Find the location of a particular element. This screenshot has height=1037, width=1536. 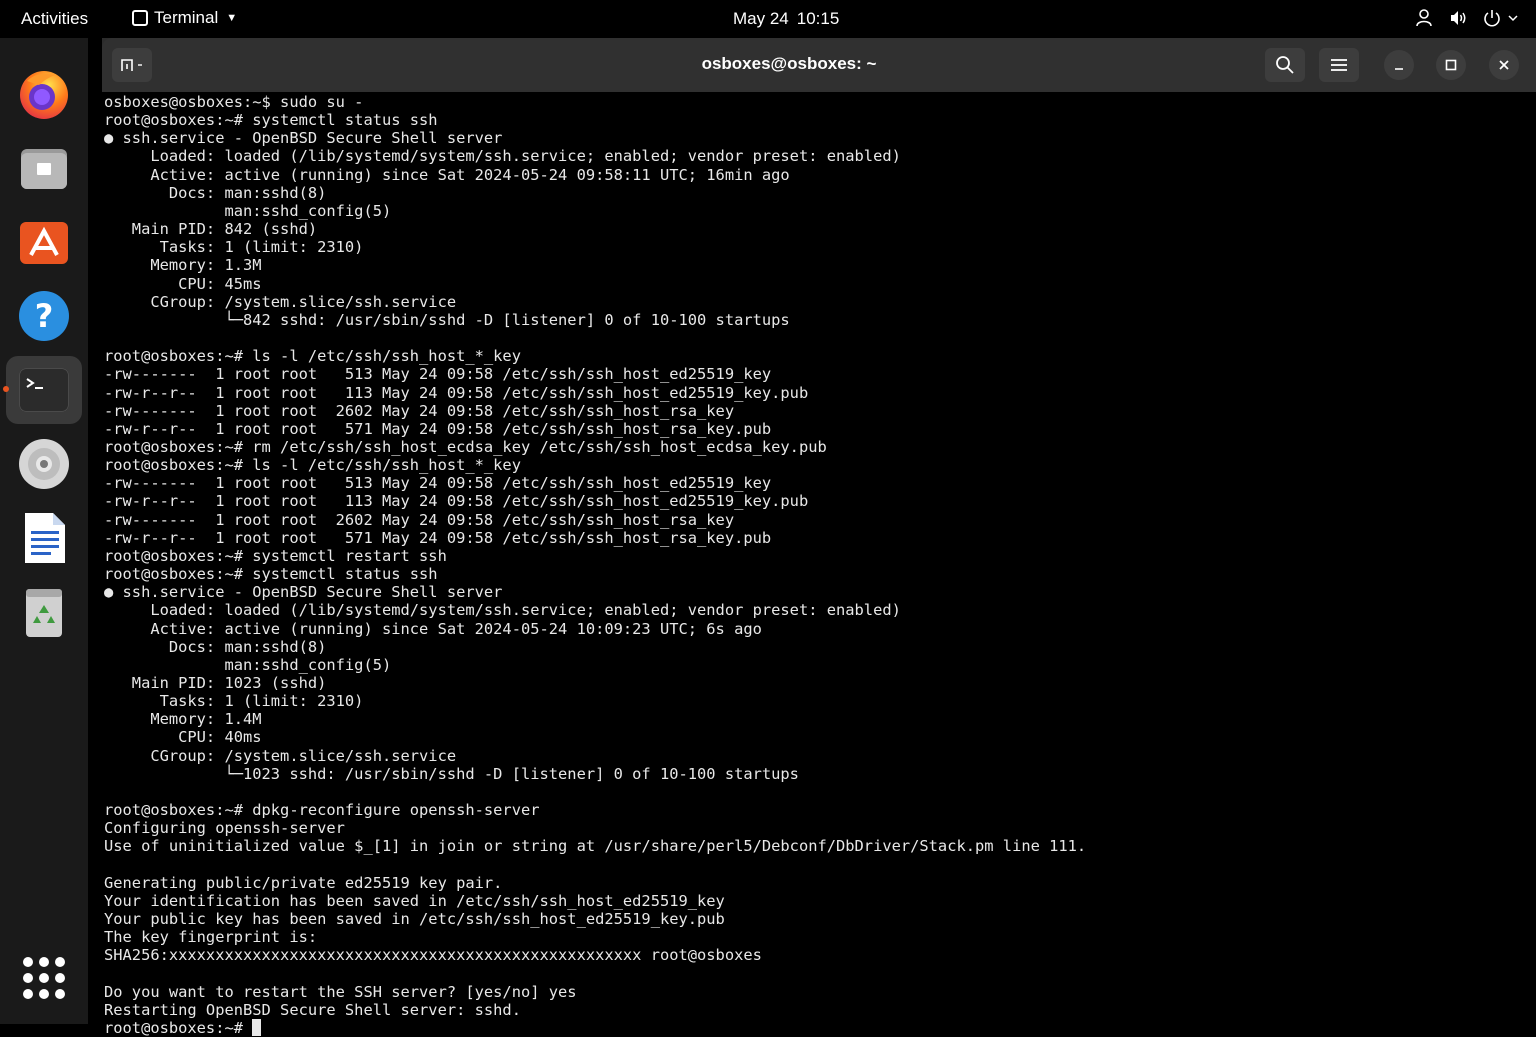

files-icon is located at coordinates (44, 169).